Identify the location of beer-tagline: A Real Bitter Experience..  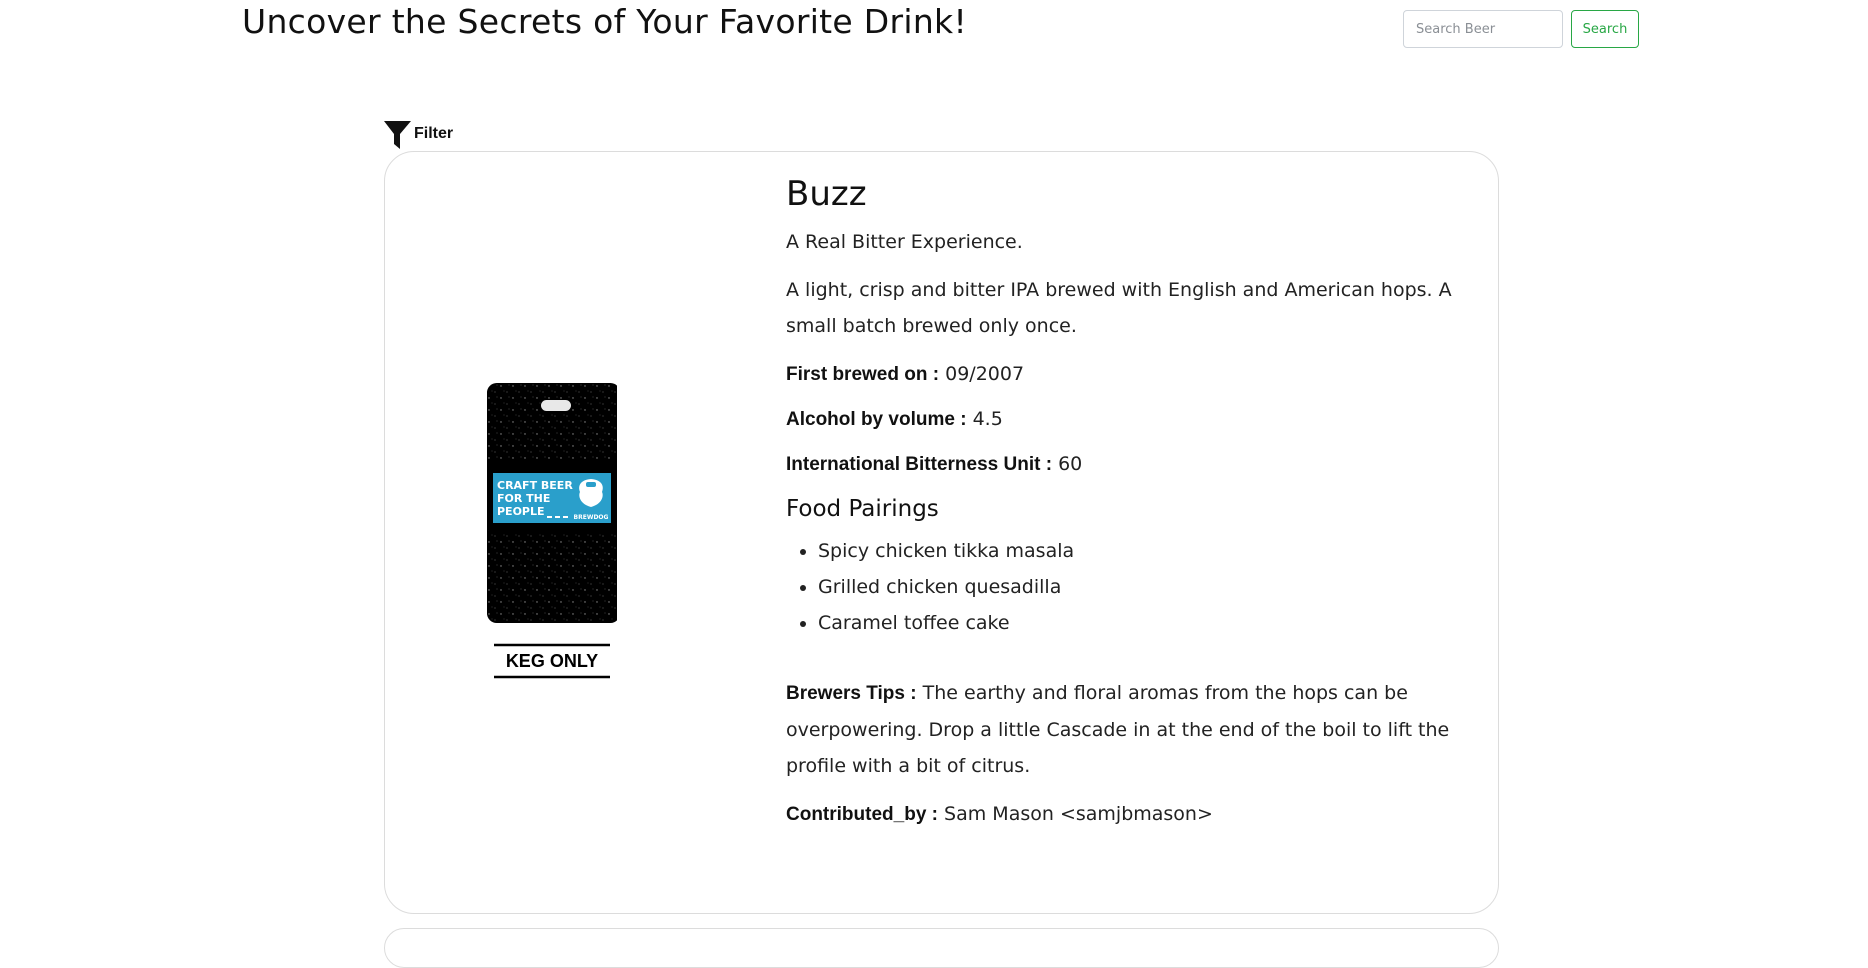
(904, 242).